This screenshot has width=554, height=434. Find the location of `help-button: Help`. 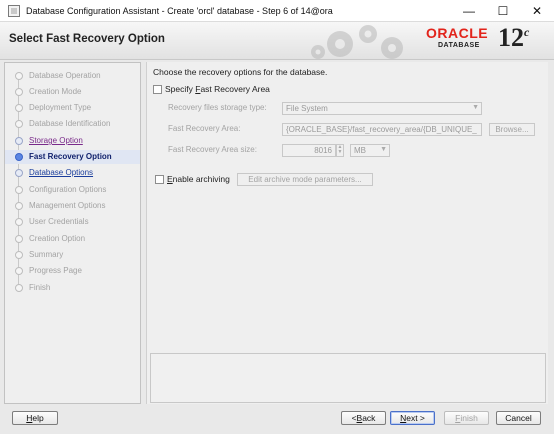

help-button: Help is located at coordinates (35, 418).